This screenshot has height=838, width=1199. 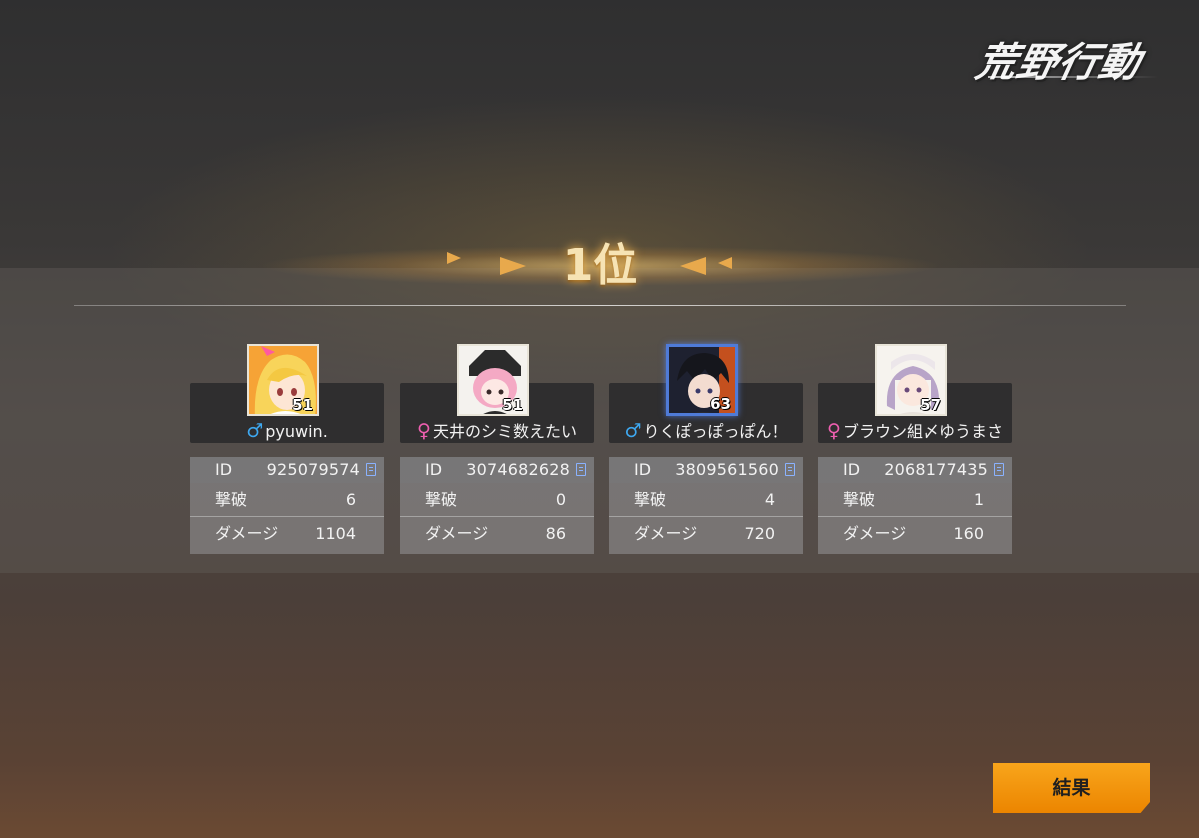 What do you see at coordinates (497, 449) in the screenshot?
I see `player-card: 51 ♀ 天井のシミ数えたい ID 3074682628 撃破 0 ダメージ 86` at bounding box center [497, 449].